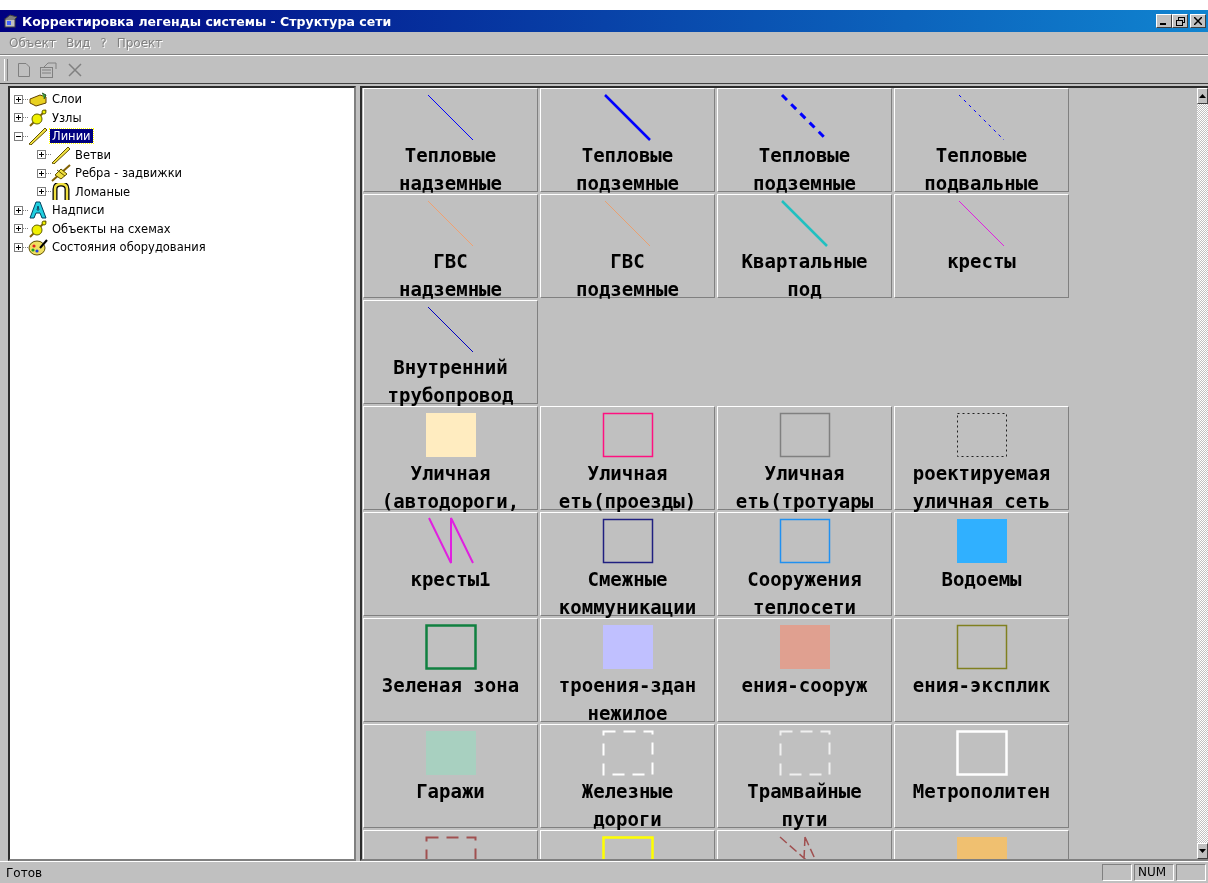 The width and height of the screenshot is (1208, 883). I want to click on tree-item: Линии, so click(71, 136).